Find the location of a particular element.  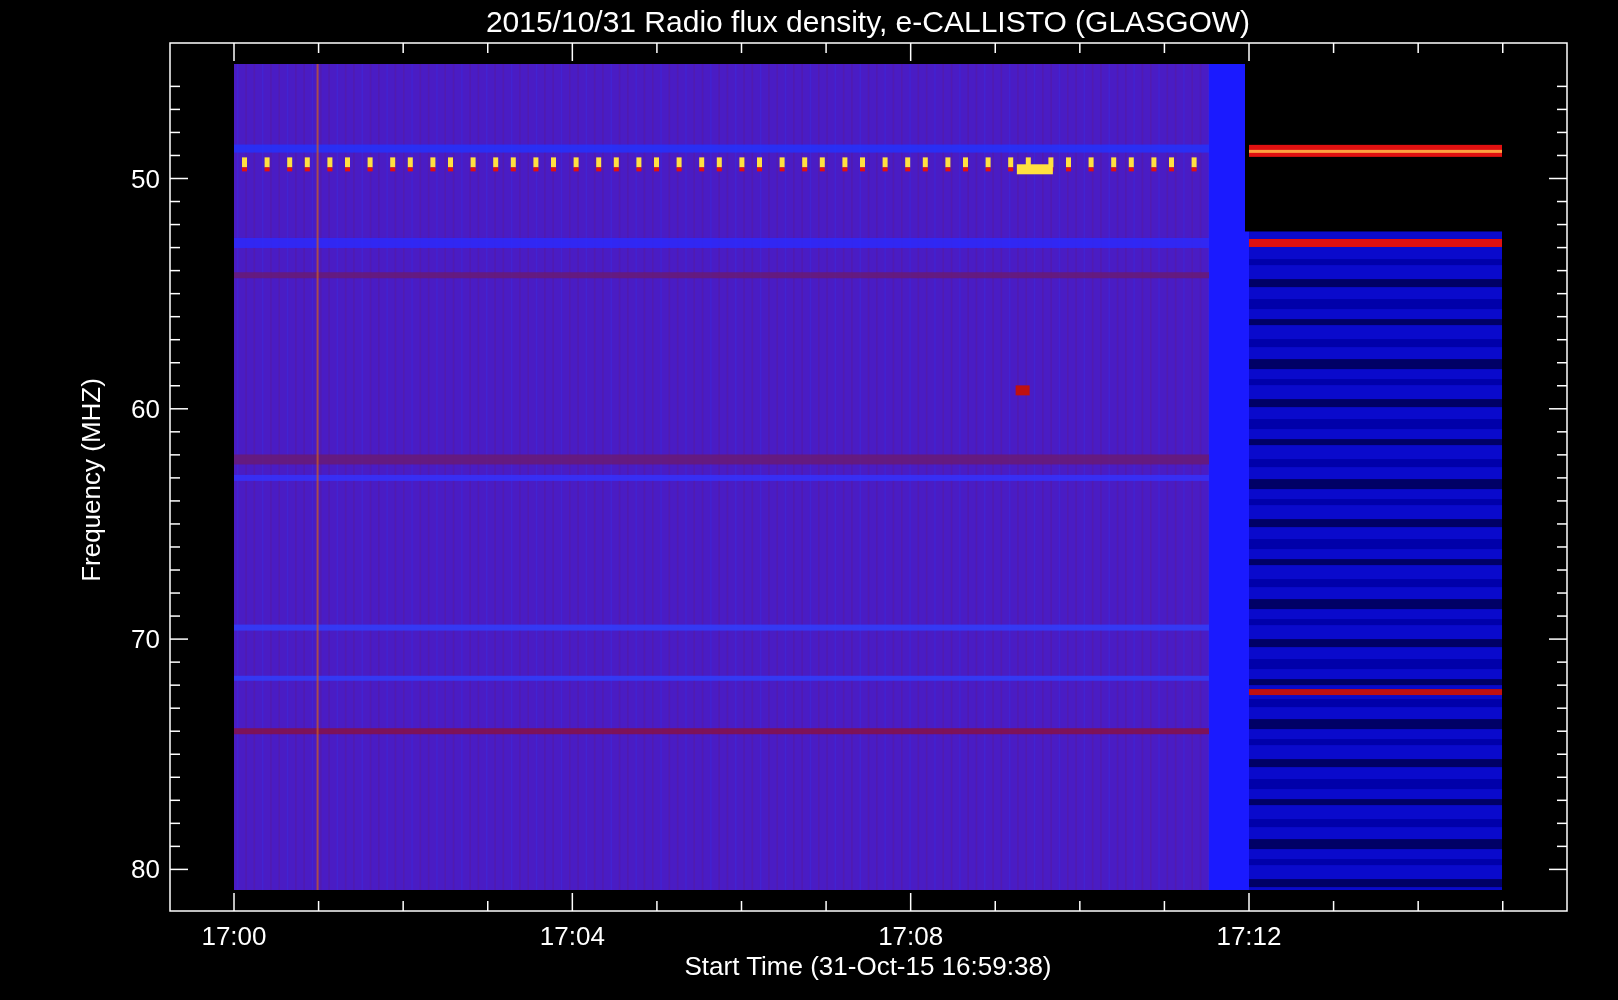

x-tick-label: 17:04 is located at coordinates (572, 936).